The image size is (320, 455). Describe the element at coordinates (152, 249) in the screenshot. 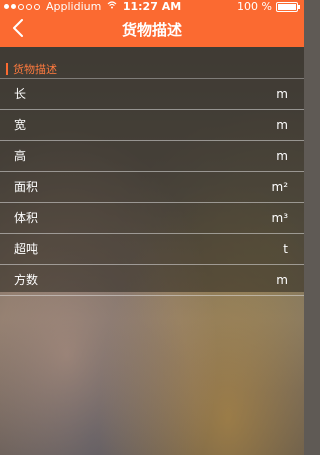

I see `field-row-overweight: 超吨 t` at that location.